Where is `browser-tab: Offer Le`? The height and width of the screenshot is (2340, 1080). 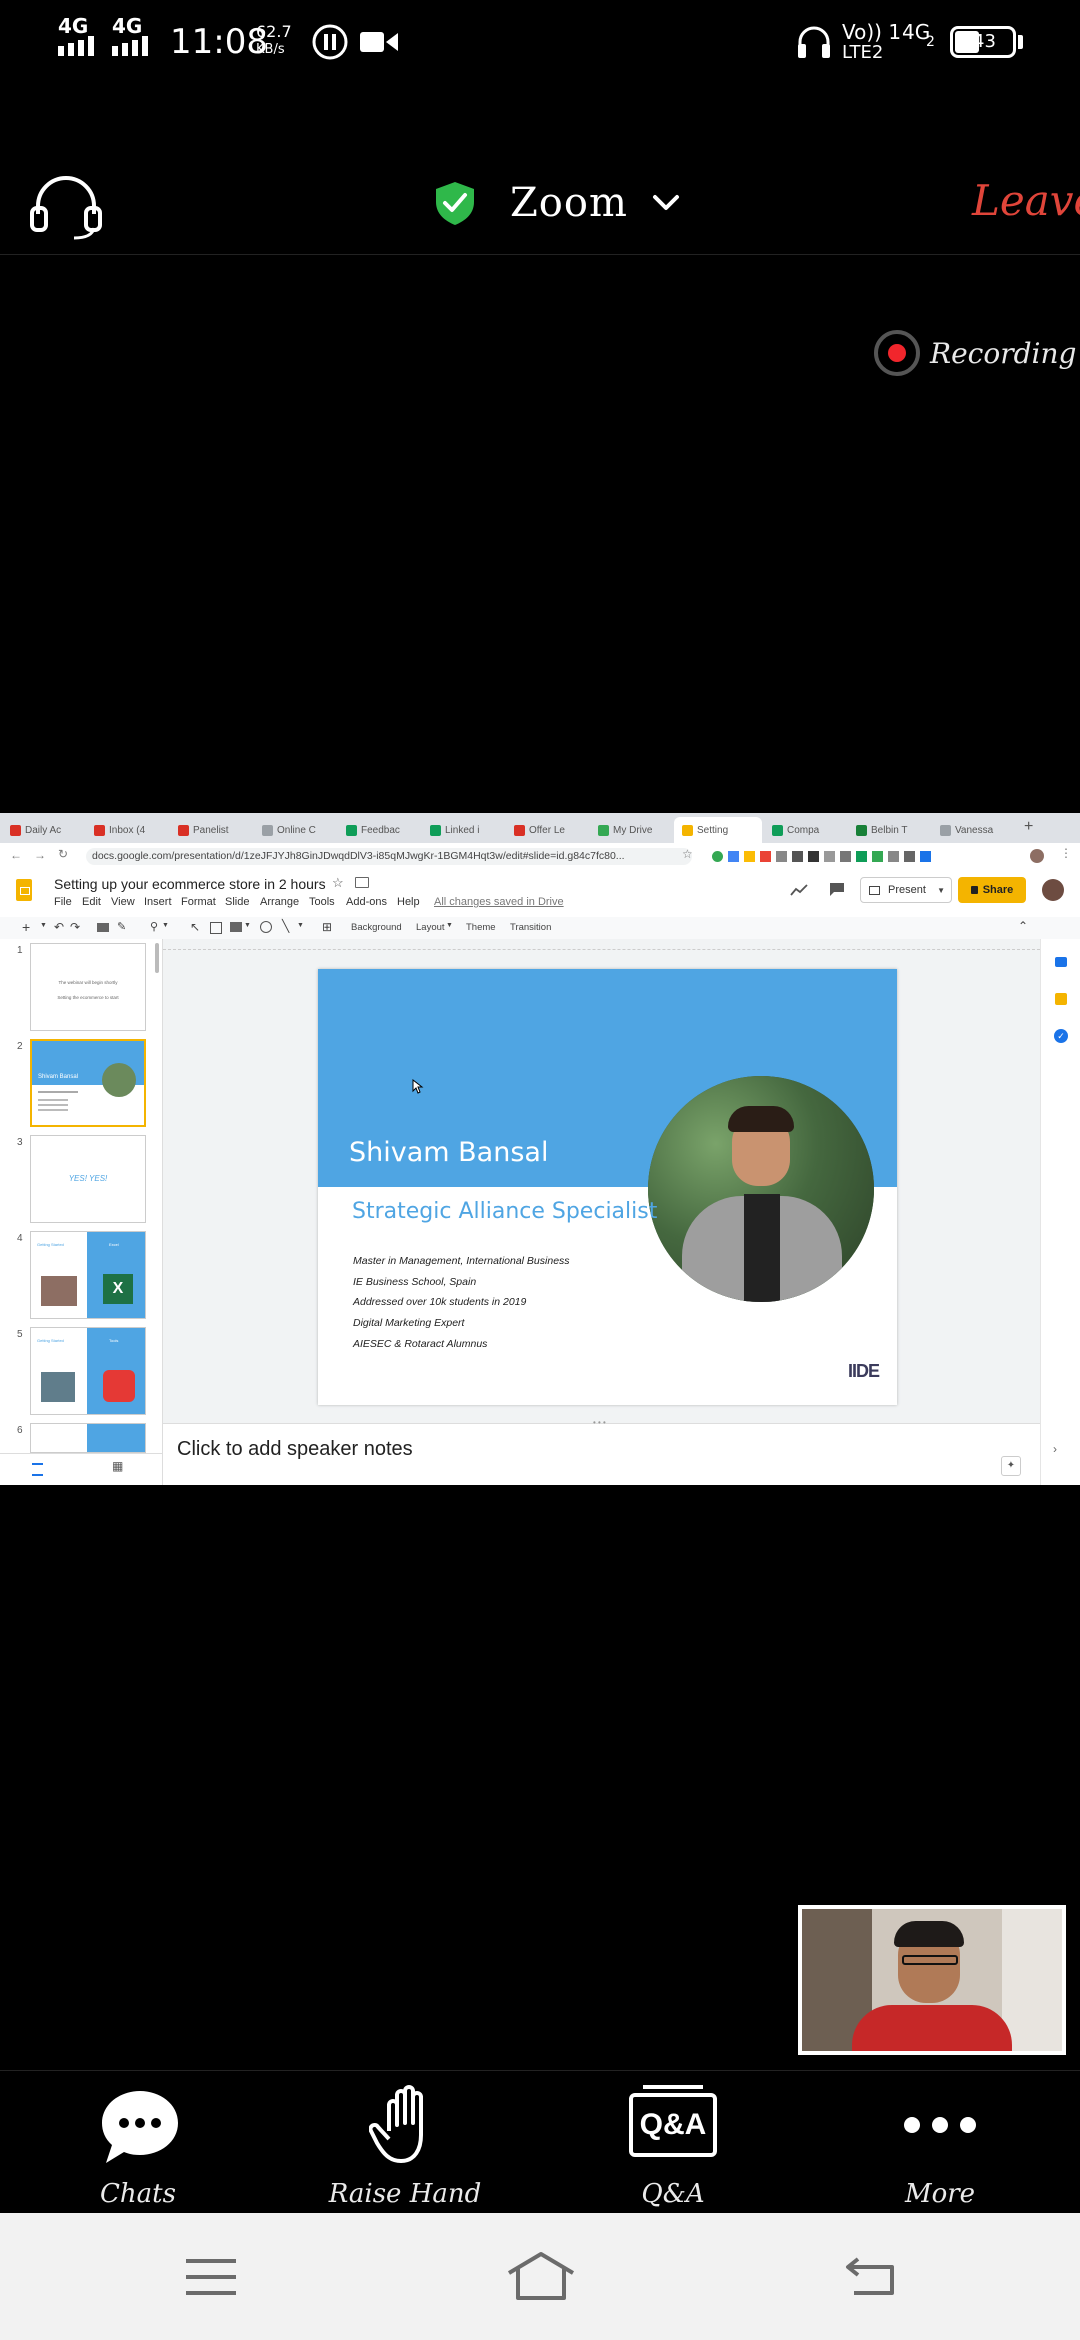 browser-tab: Offer Le is located at coordinates (547, 830).